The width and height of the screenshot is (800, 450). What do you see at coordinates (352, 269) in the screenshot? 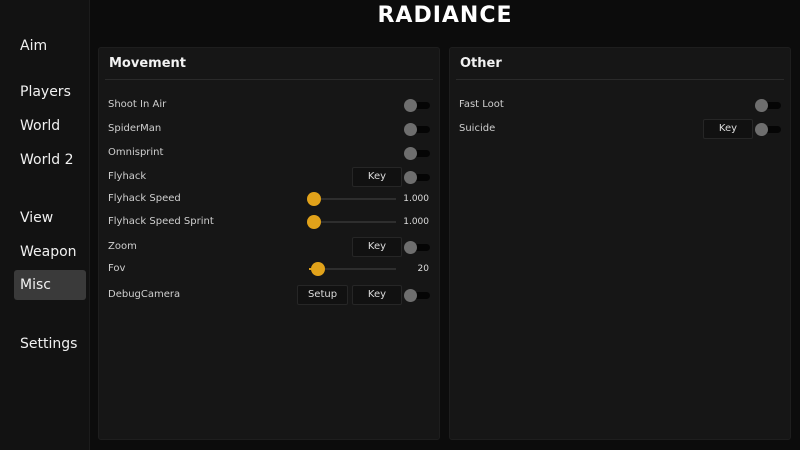
I see `fov-slider` at bounding box center [352, 269].